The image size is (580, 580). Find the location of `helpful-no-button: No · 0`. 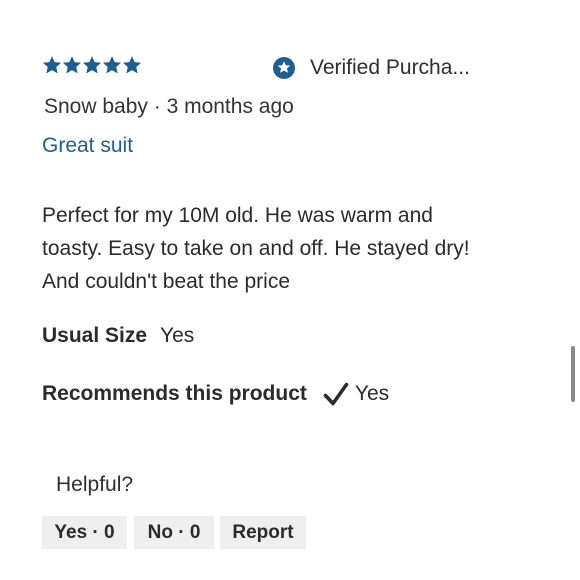

helpful-no-button: No · 0 is located at coordinates (174, 532).